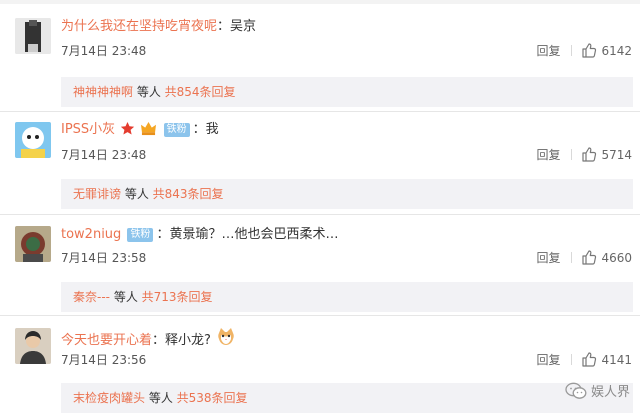  Describe the element at coordinates (181, 340) in the screenshot. I see `comment-text: ：释小龙?` at that location.